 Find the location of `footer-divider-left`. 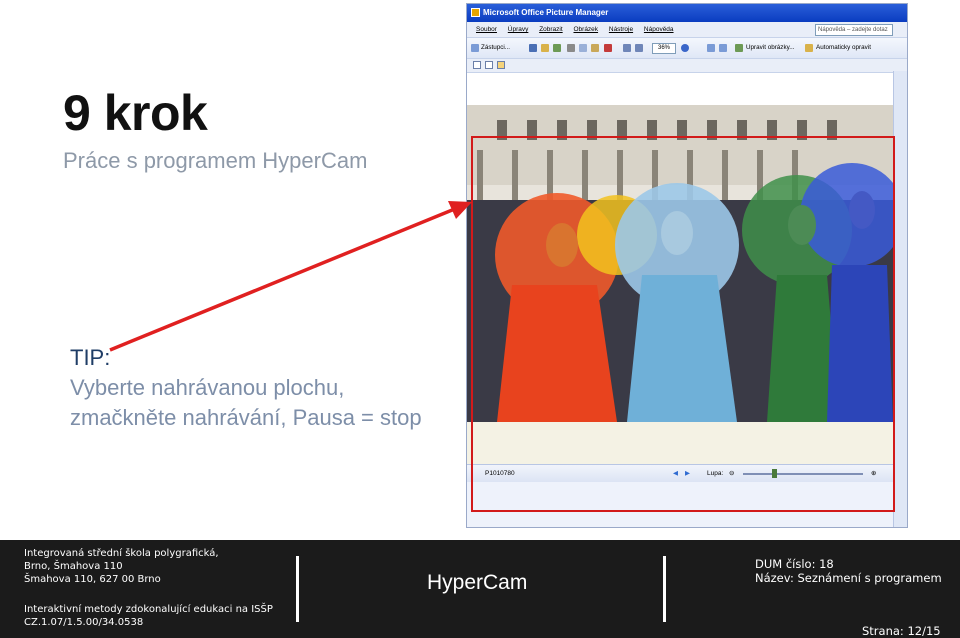

footer-divider-left is located at coordinates (297, 589).